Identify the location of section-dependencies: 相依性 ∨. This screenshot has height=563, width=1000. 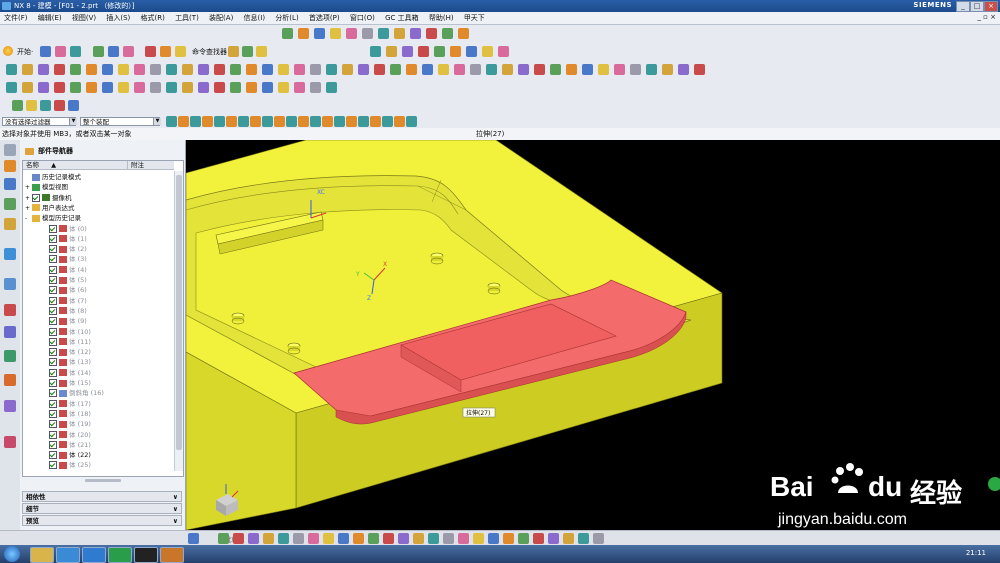
(102, 496).